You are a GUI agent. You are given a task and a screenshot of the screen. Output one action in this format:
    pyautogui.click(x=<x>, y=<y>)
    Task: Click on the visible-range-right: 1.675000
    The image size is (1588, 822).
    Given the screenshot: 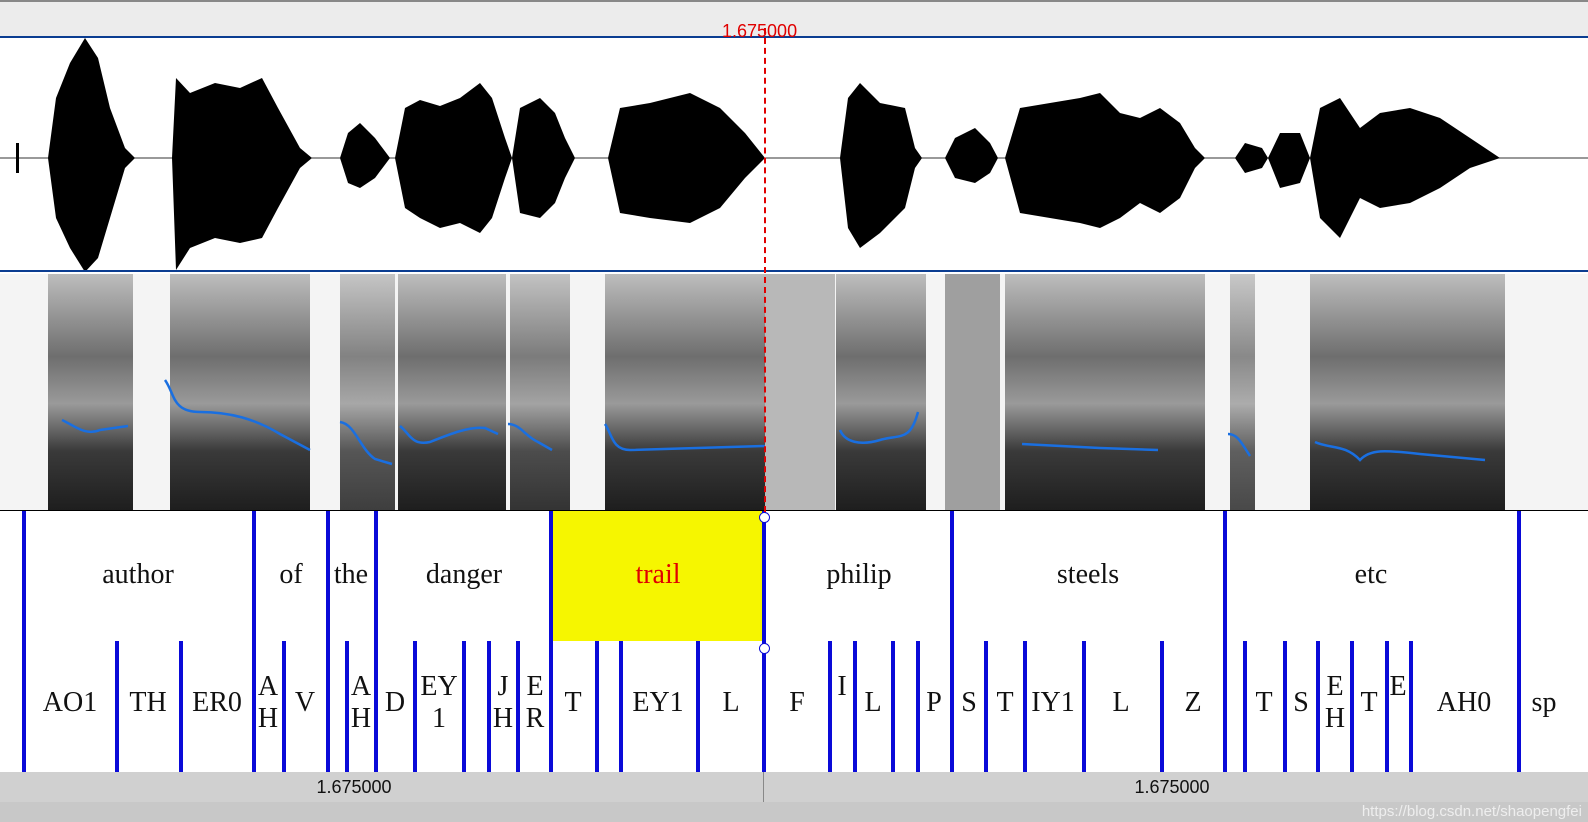 What is the action you would take?
    pyautogui.click(x=1176, y=787)
    